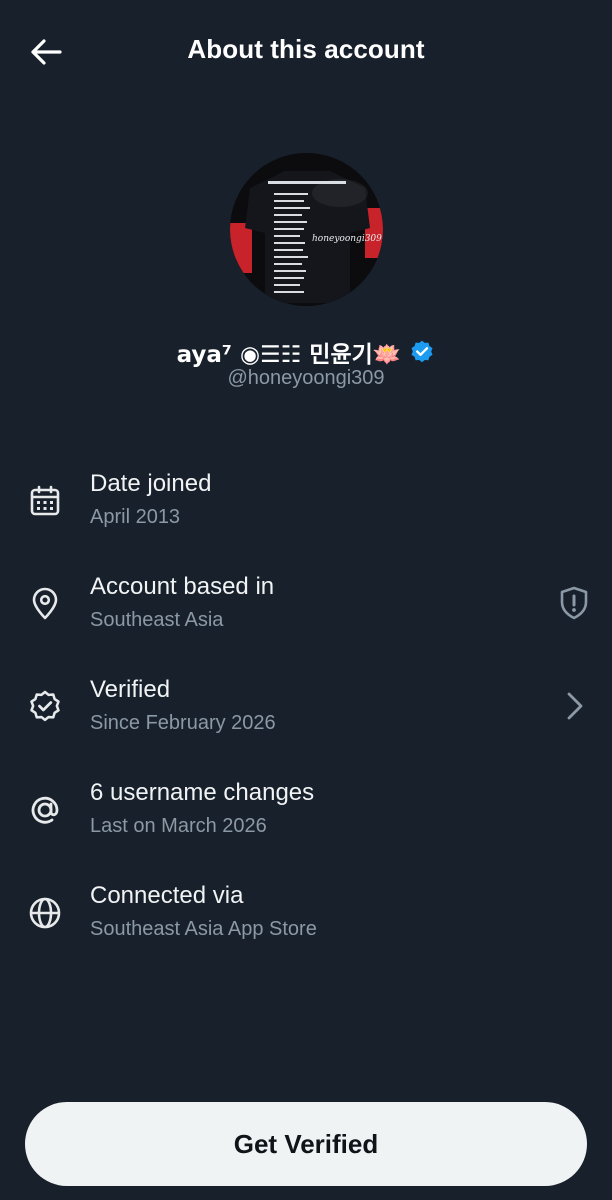  I want to click on verified-badge-icon, so click(422, 352).